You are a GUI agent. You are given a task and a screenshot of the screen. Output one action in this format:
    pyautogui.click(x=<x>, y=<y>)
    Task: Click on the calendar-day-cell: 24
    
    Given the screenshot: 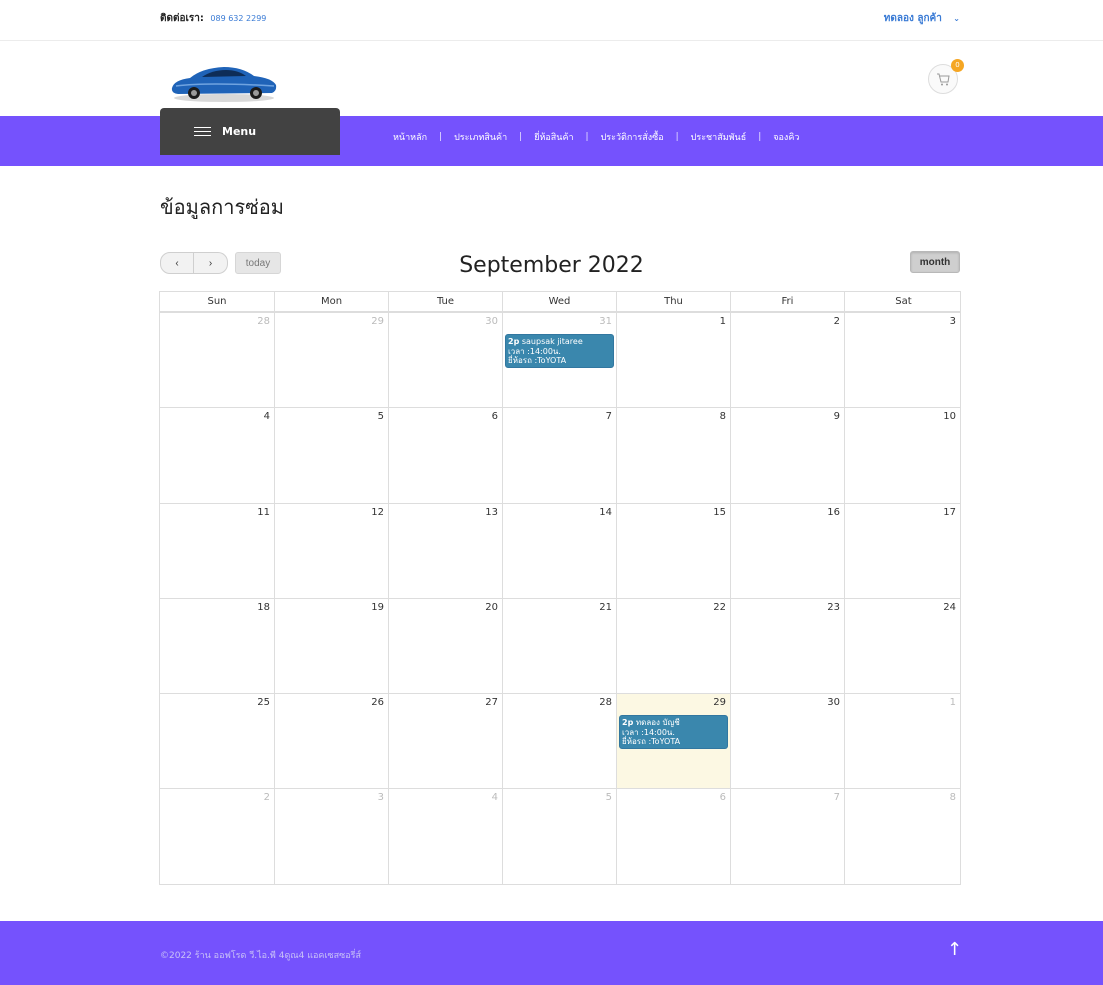 What is the action you would take?
    pyautogui.click(x=902, y=646)
    